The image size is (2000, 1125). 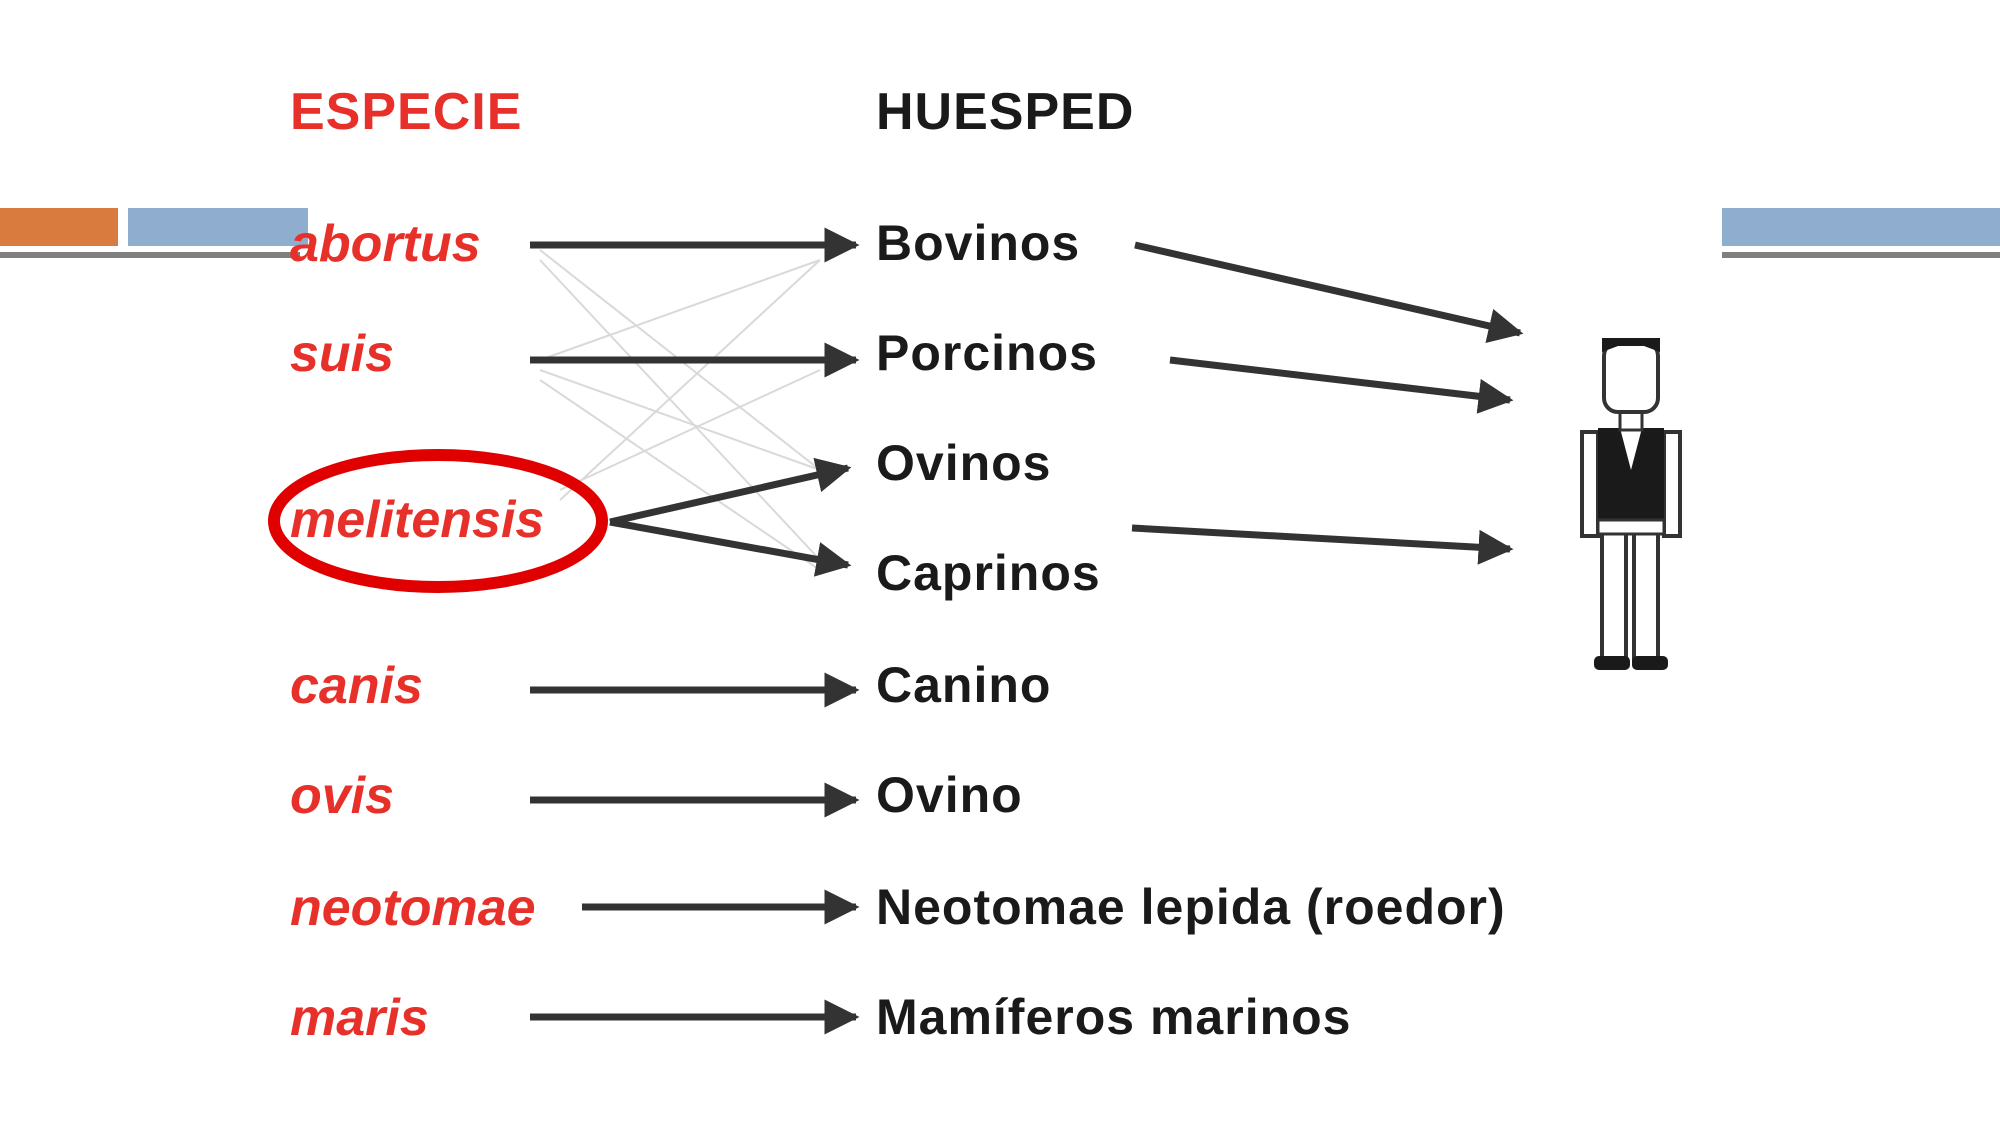 I want to click on arrow-melitensis-caprinos, so click(x=730, y=547).